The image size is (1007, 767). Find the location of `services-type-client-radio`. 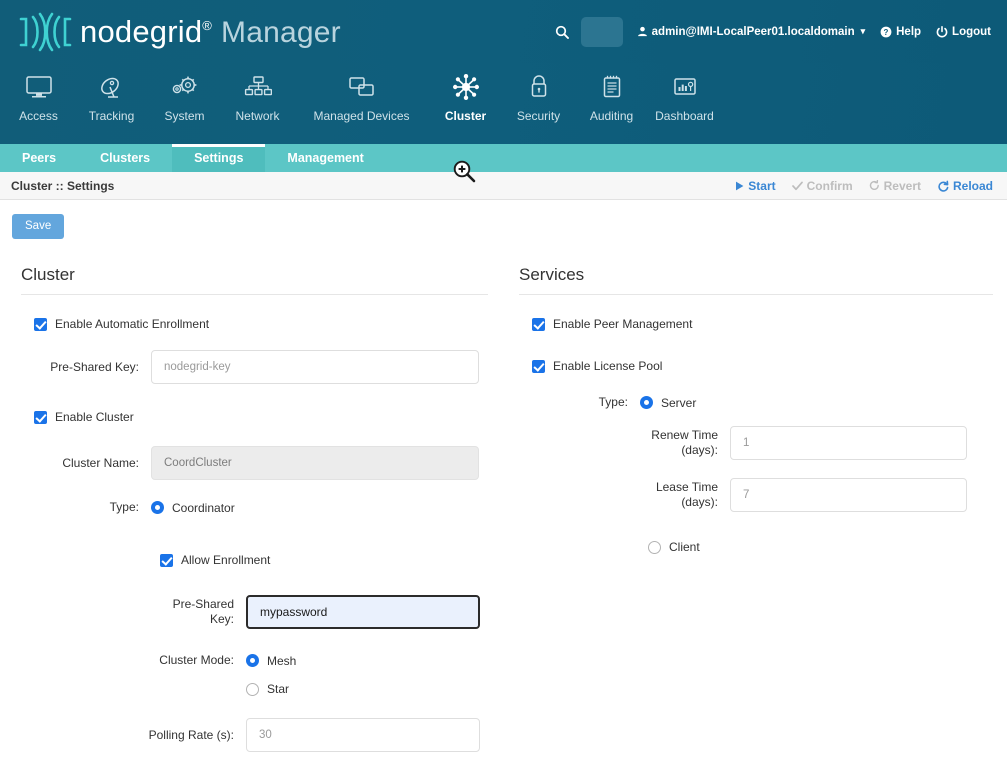

services-type-client-radio is located at coordinates (654, 547).